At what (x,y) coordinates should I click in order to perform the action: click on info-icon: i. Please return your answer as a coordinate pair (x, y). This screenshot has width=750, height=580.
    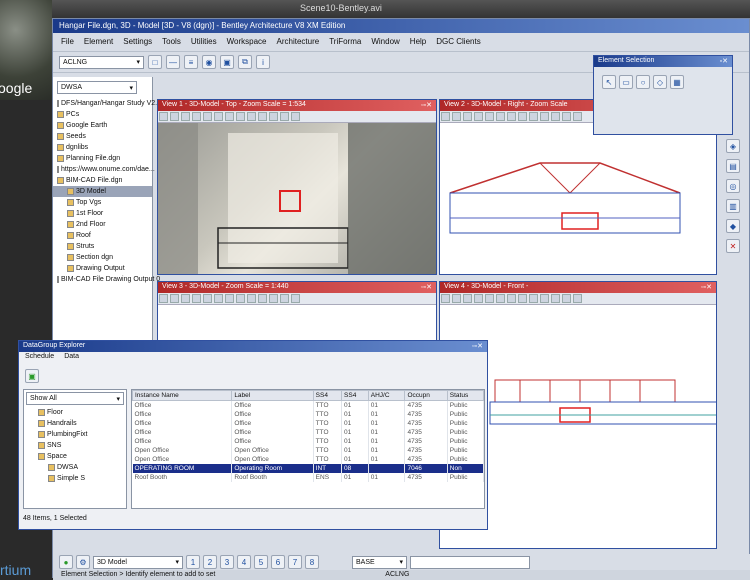
    Looking at the image, I should click on (263, 62).